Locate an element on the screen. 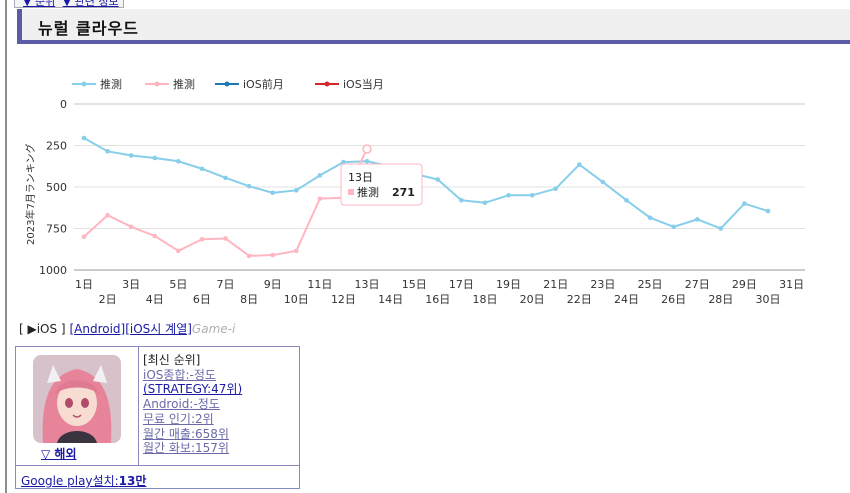 This screenshot has height=493, width=850. latest-rank-heading: [최신 순위] is located at coordinates (172, 360).